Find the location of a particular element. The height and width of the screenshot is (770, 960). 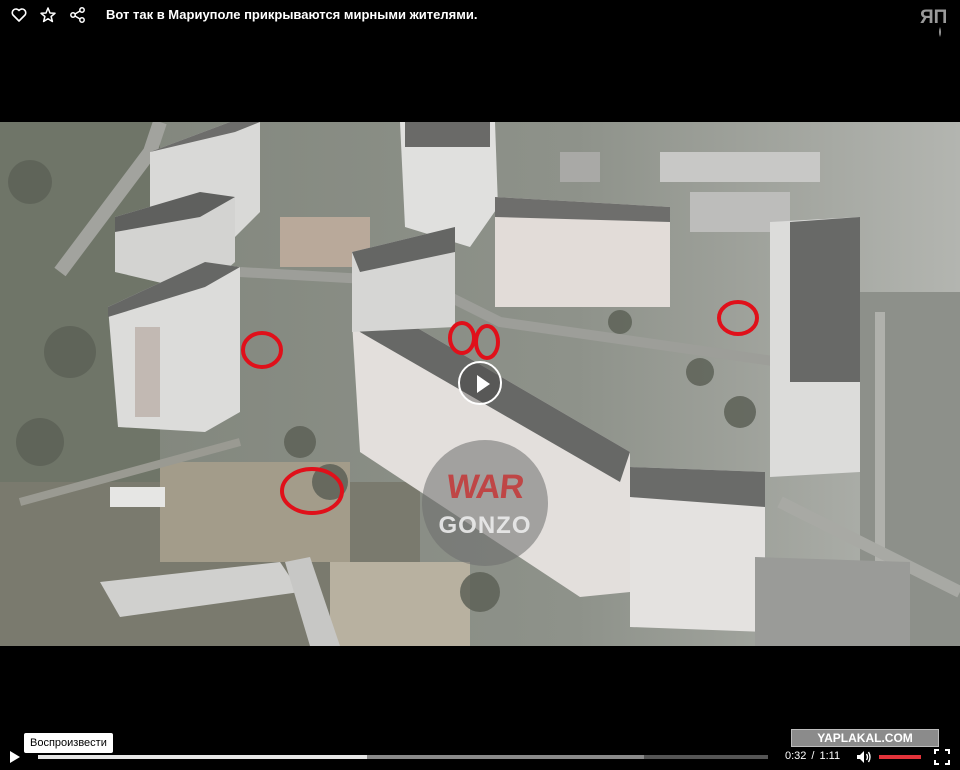

site-logo: ЯП is located at coordinates (935, 21).